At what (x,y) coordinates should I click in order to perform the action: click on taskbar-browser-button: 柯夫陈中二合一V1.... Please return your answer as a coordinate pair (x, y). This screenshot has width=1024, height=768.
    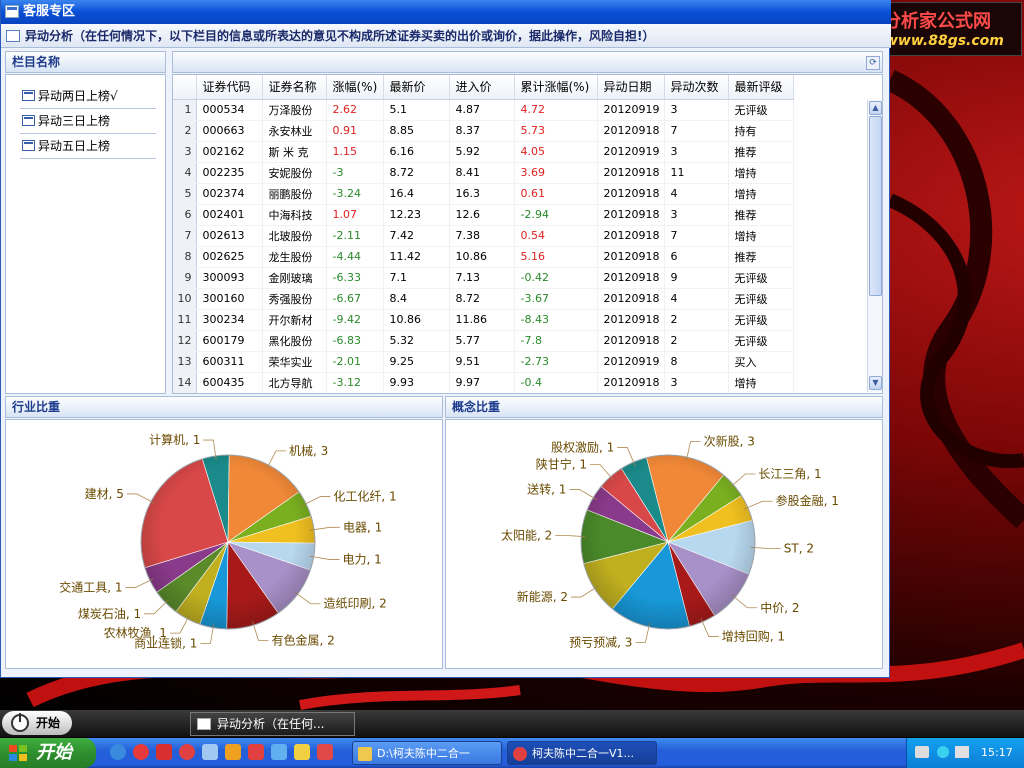
    Looking at the image, I should click on (582, 753).